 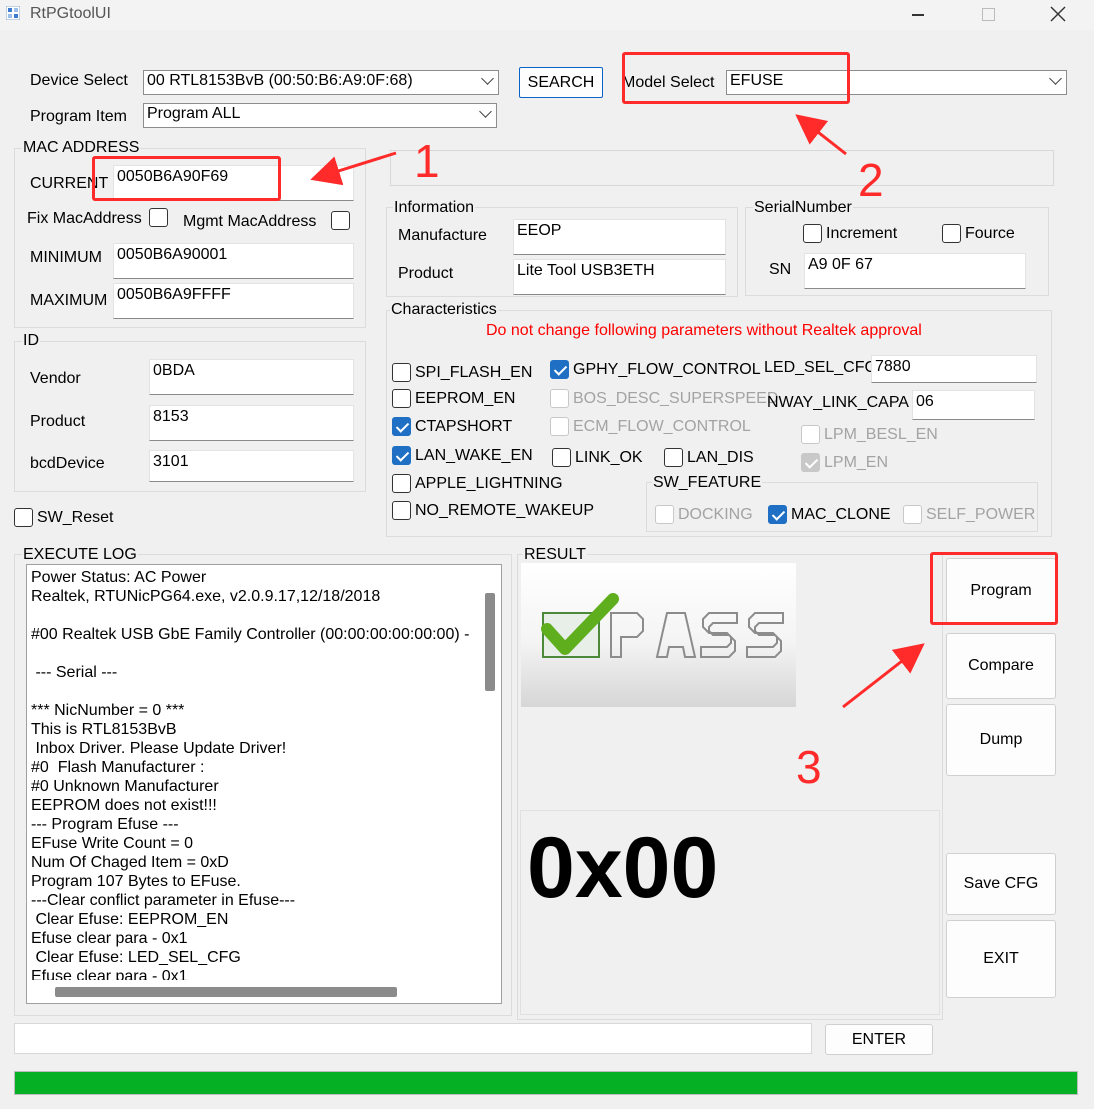 I want to click on annotation-number-2: 2, so click(x=871, y=180).